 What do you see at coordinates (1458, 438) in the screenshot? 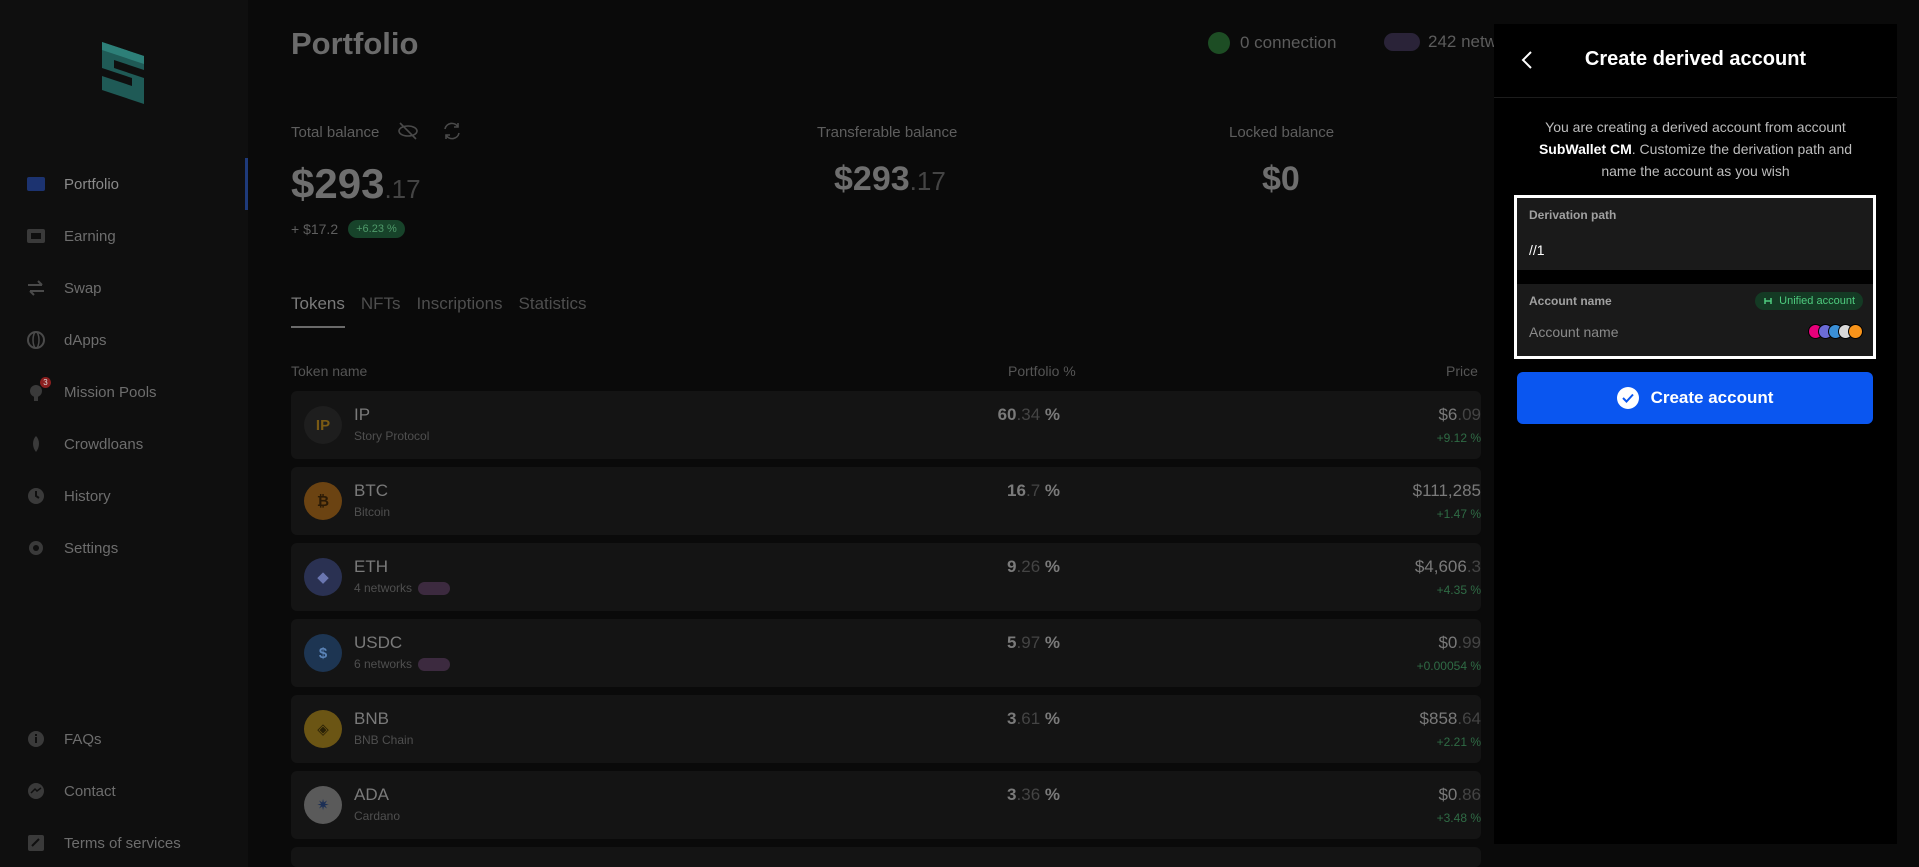
I see `token-price-change: +9.12 %` at bounding box center [1458, 438].